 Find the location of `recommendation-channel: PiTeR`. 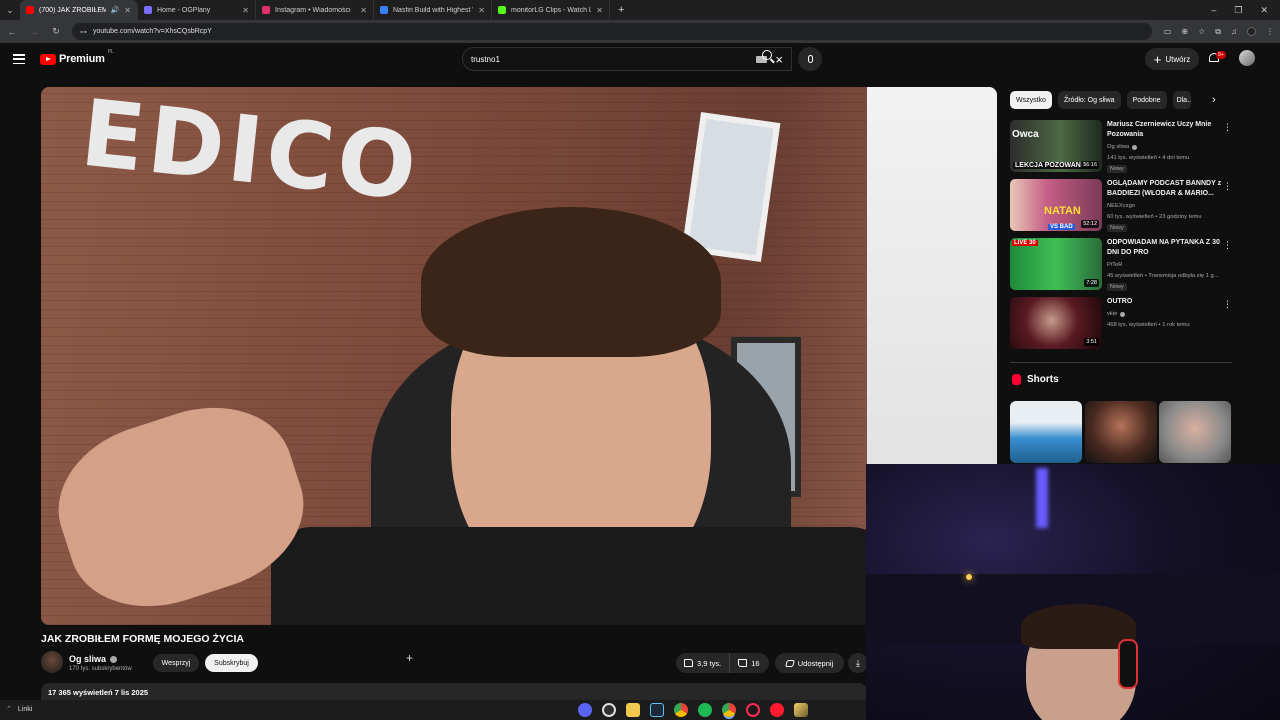

recommendation-channel: PiTeR is located at coordinates (1114, 265).